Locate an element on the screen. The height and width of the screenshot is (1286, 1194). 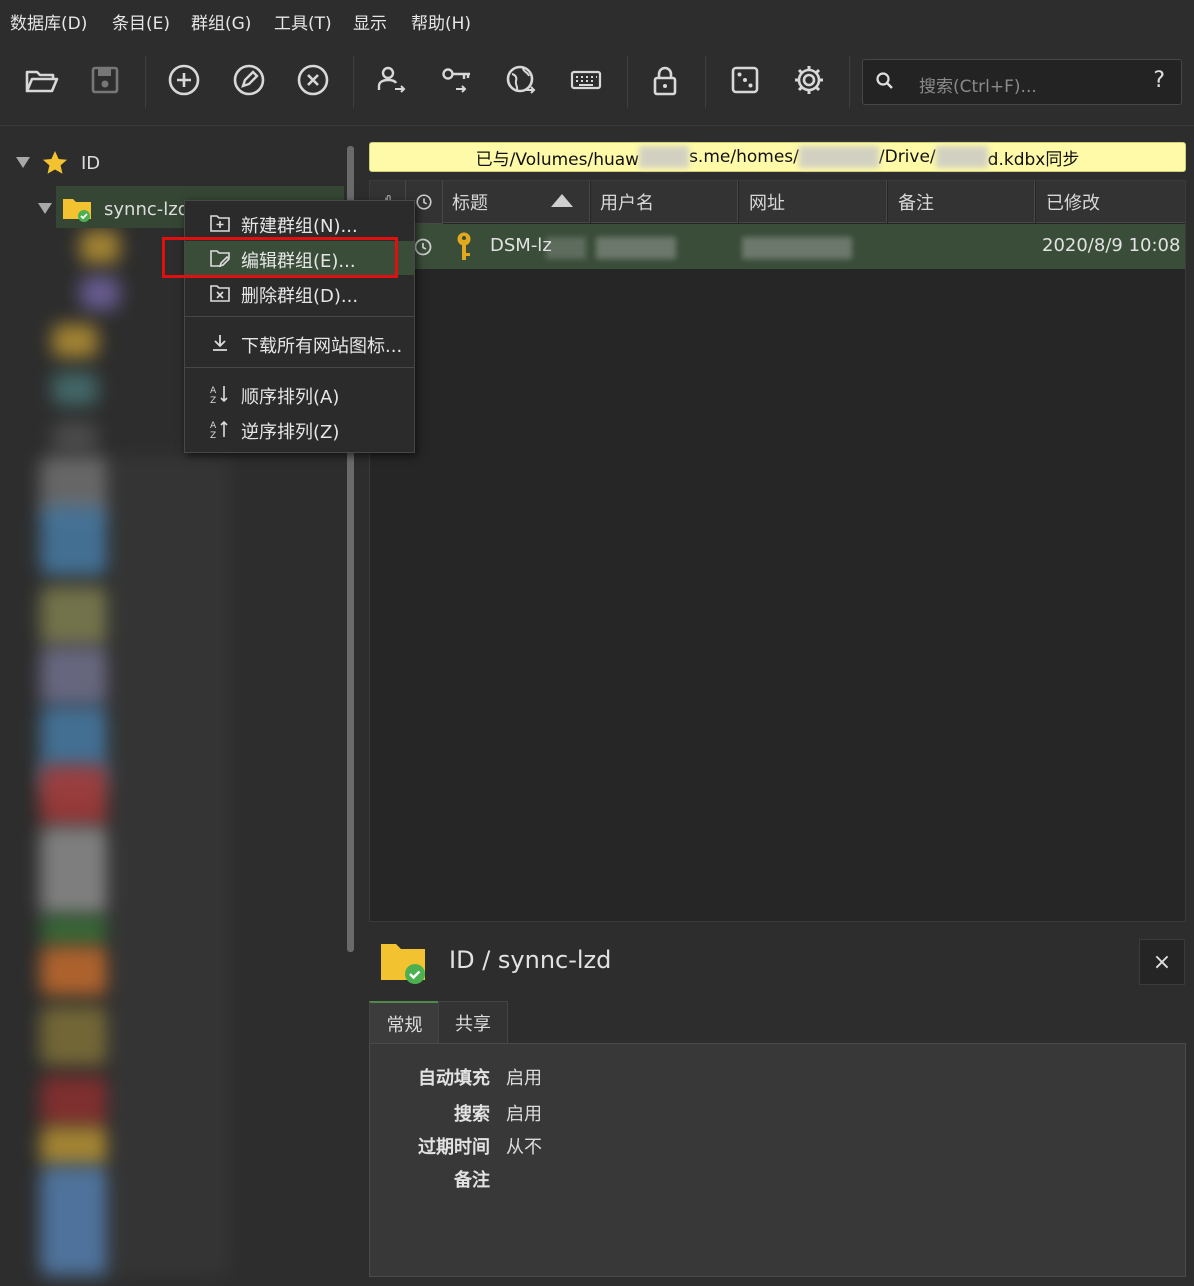
prop-label-expiry: 过期时间 is located at coordinates (454, 1147).